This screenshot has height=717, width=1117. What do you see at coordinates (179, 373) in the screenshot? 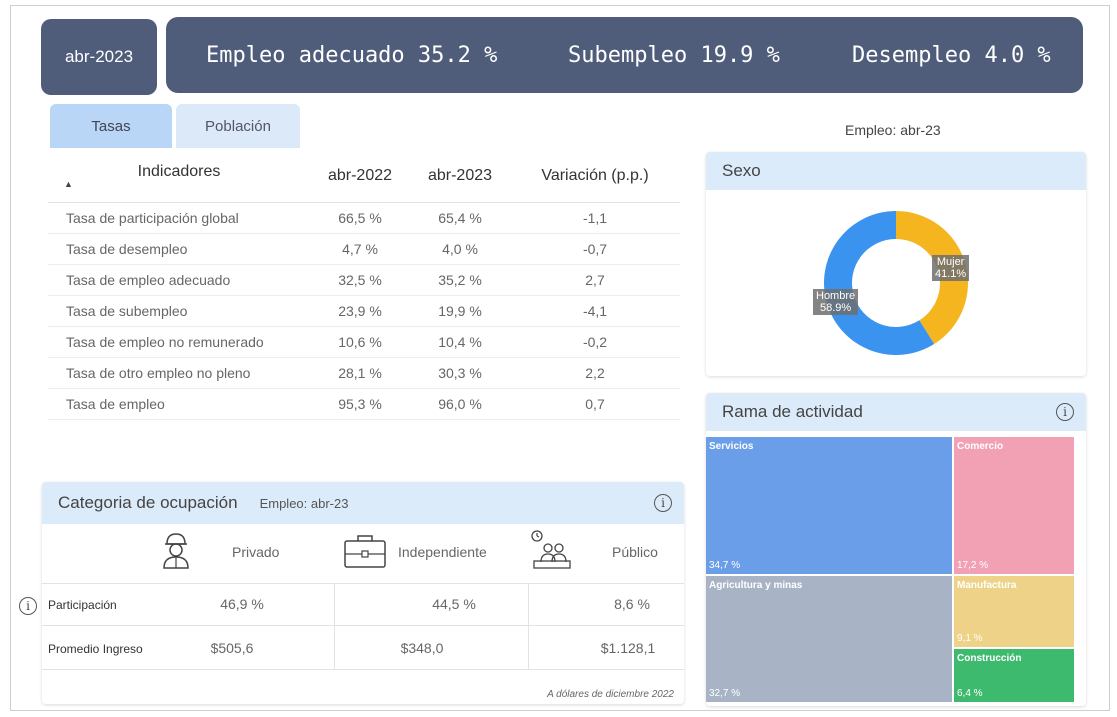
I see `cell-indicator: Tasa de otro empleo no pleno` at bounding box center [179, 373].